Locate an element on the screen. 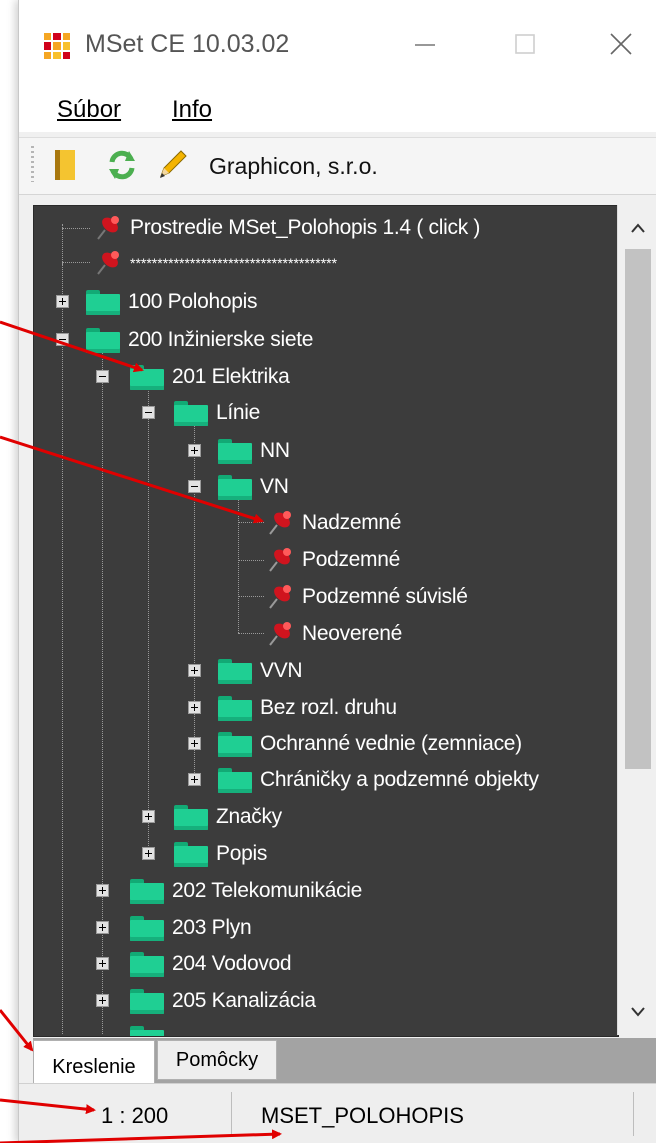  scroll-up-button is located at coordinates (637, 228).